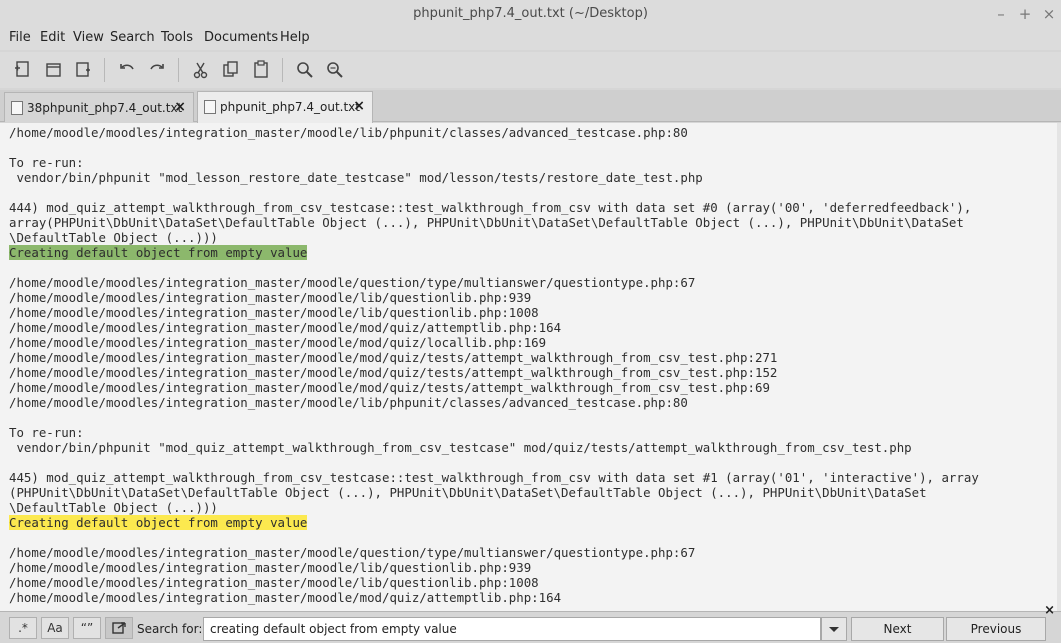 The image size is (1061, 643). I want to click on menu-documents: Documents, so click(241, 37).